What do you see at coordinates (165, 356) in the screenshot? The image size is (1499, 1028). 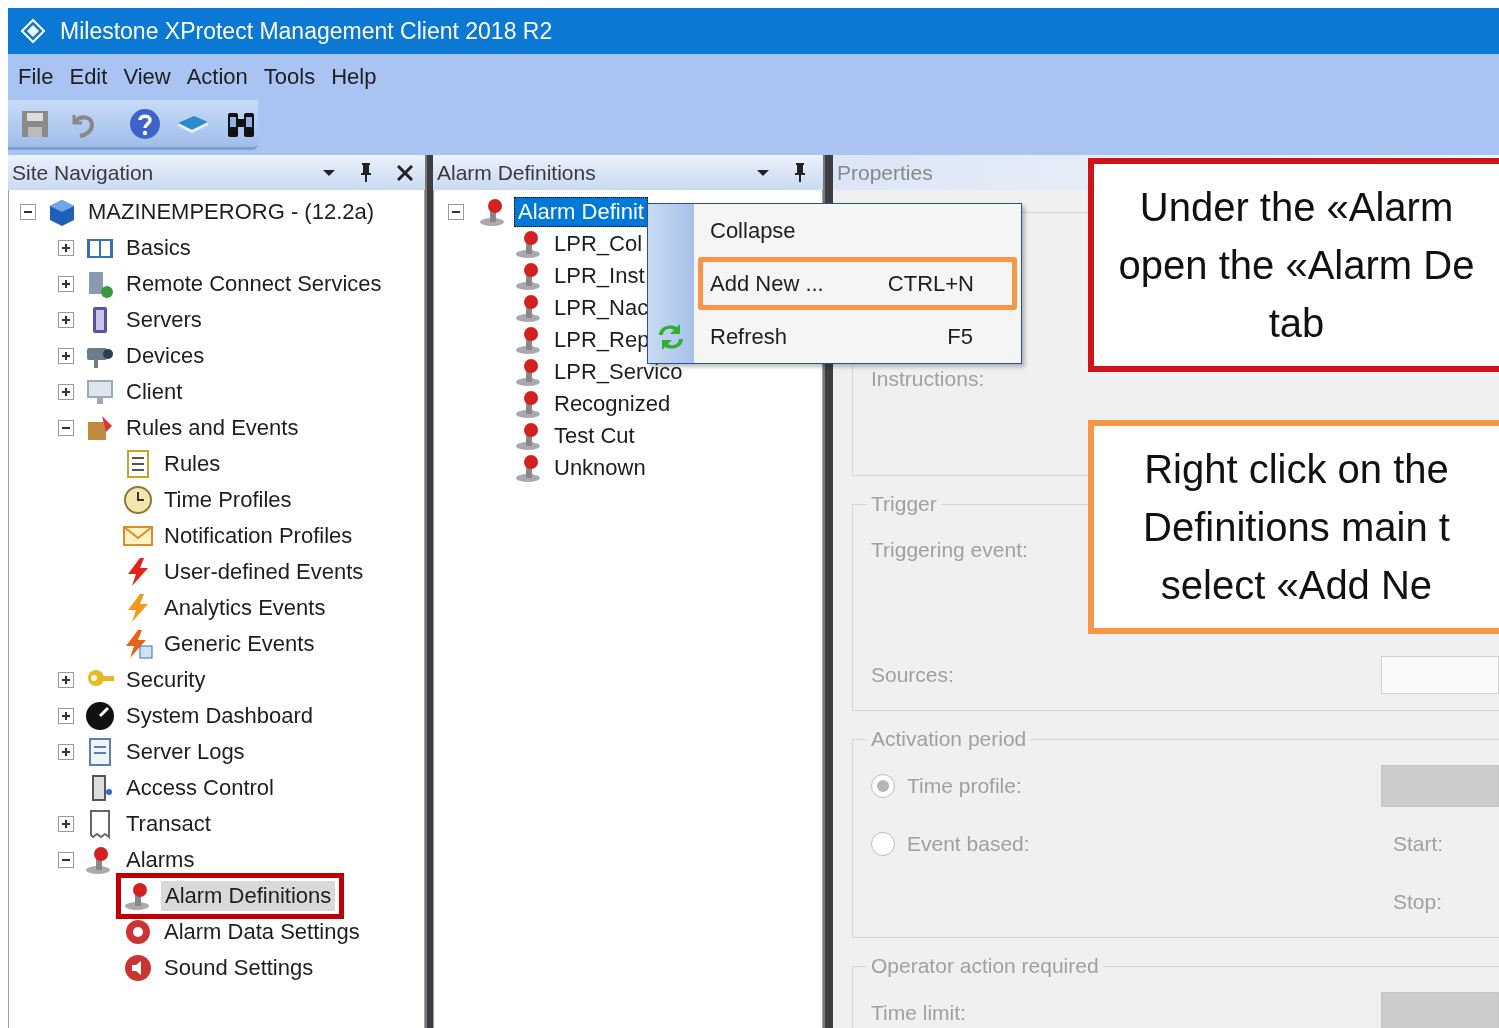 I see `tree-item: Devices` at bounding box center [165, 356].